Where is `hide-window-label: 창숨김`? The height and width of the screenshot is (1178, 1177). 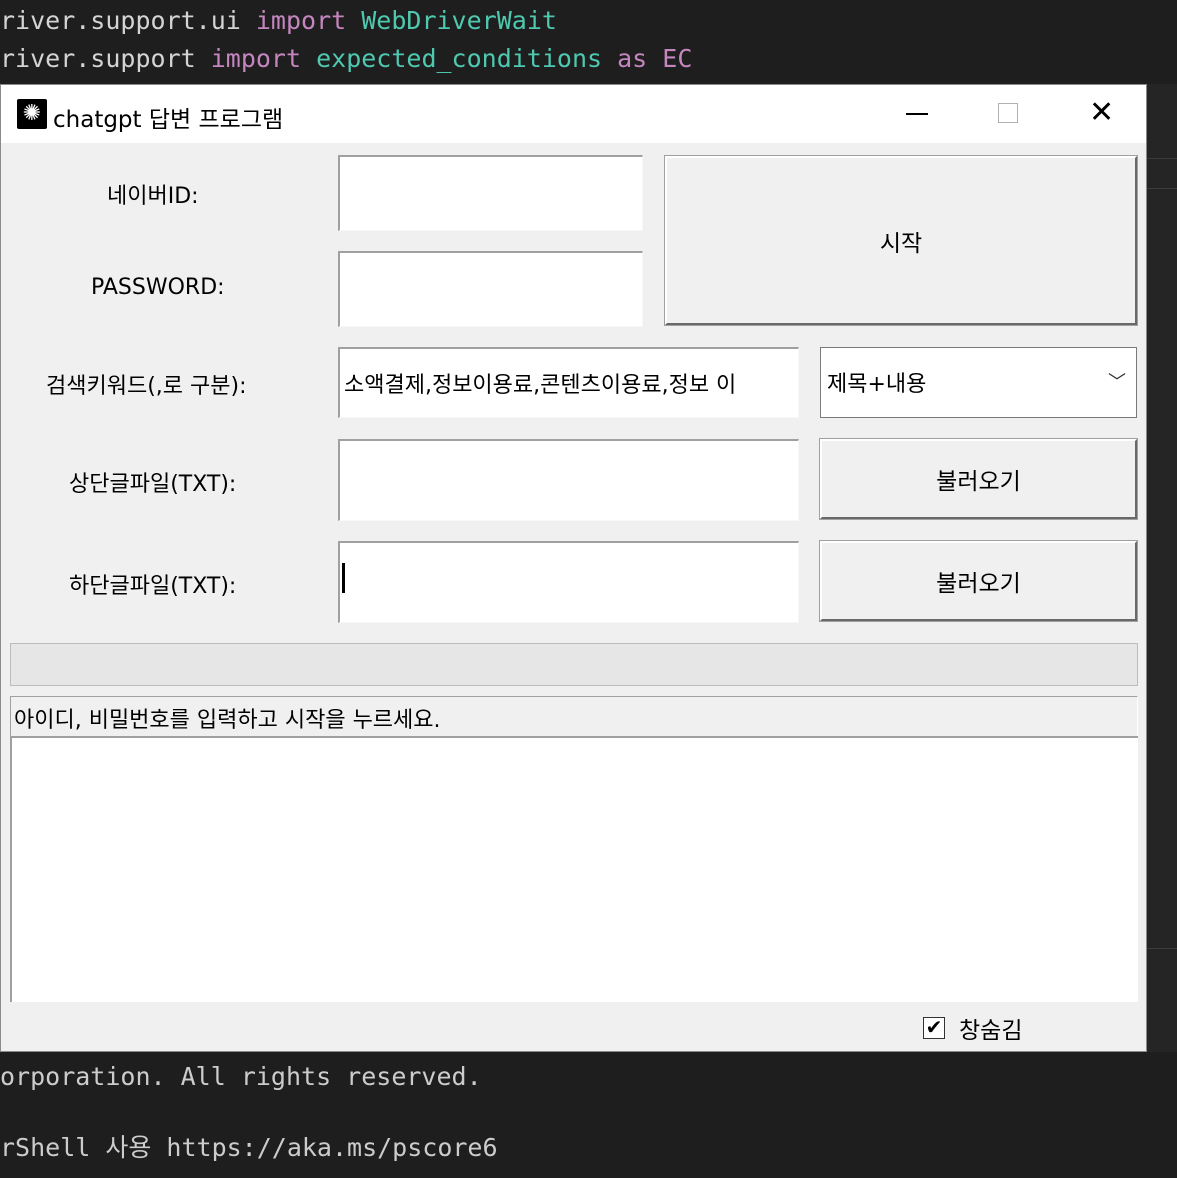 hide-window-label: 창숨김 is located at coordinates (991, 1031).